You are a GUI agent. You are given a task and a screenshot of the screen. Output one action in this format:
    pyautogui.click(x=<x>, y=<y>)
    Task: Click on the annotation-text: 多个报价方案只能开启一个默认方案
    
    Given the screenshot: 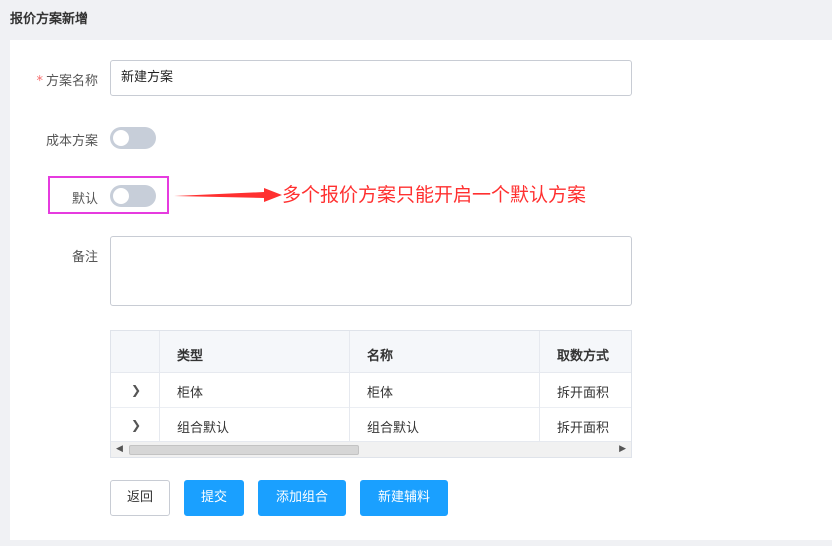 What is the action you would take?
    pyautogui.click(x=434, y=195)
    